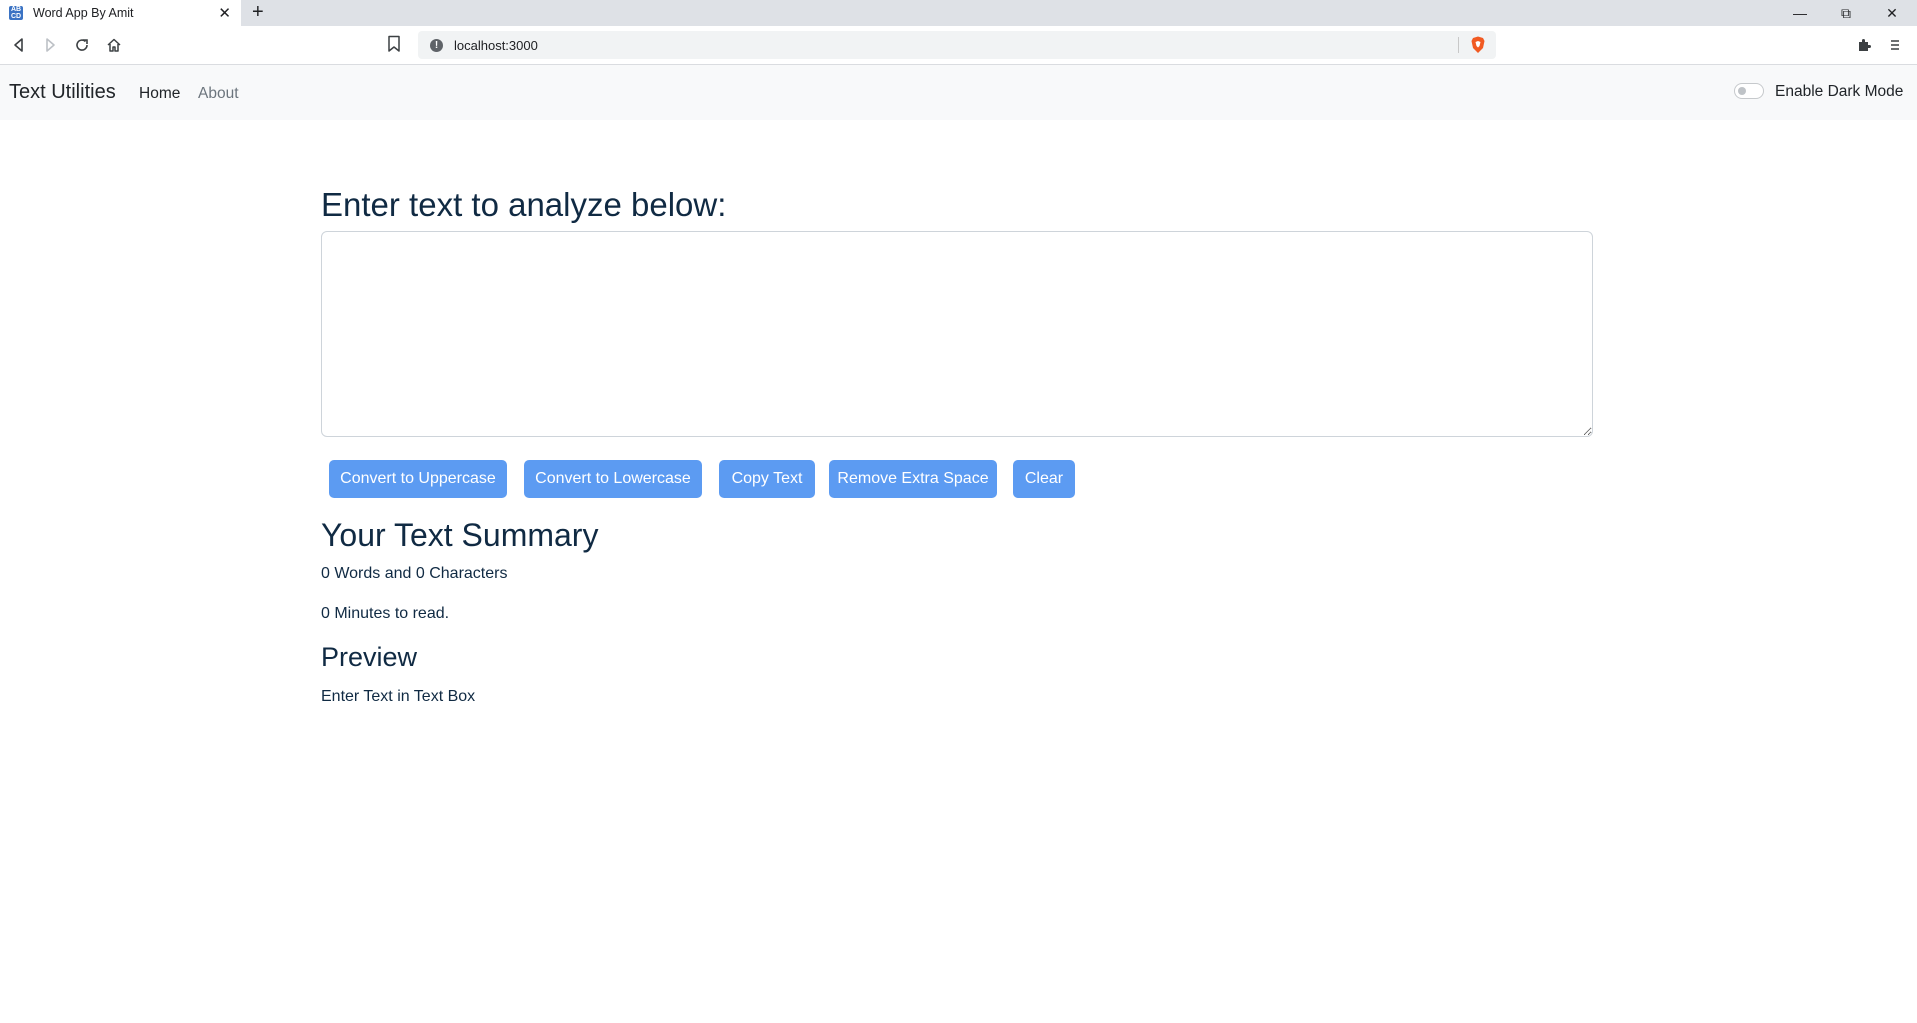 The height and width of the screenshot is (1023, 1917). What do you see at coordinates (613, 479) in the screenshot?
I see `lowercase-button: Convert to Lowercase` at bounding box center [613, 479].